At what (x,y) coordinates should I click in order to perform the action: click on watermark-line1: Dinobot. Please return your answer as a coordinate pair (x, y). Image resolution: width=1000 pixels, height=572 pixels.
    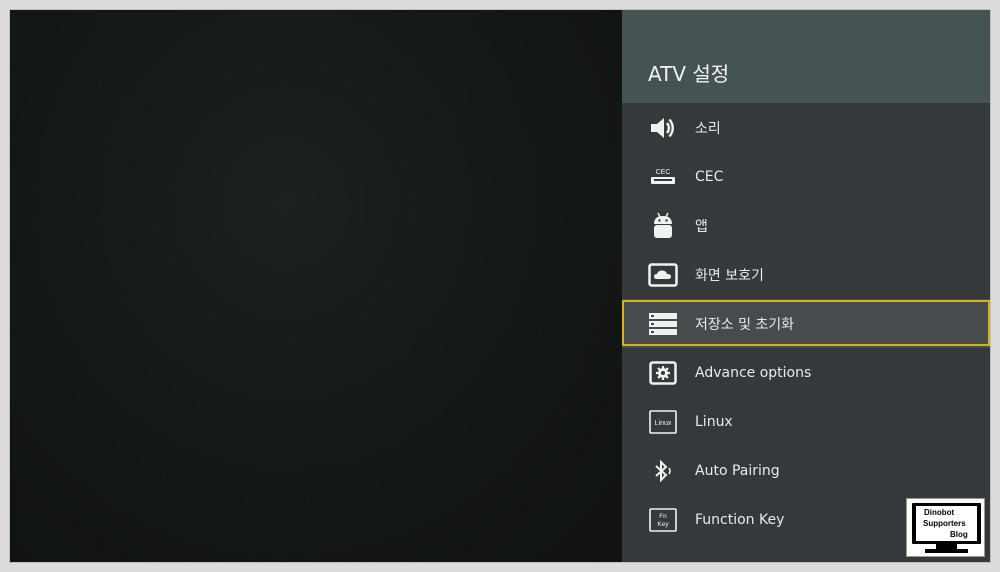
    Looking at the image, I should click on (939, 512).